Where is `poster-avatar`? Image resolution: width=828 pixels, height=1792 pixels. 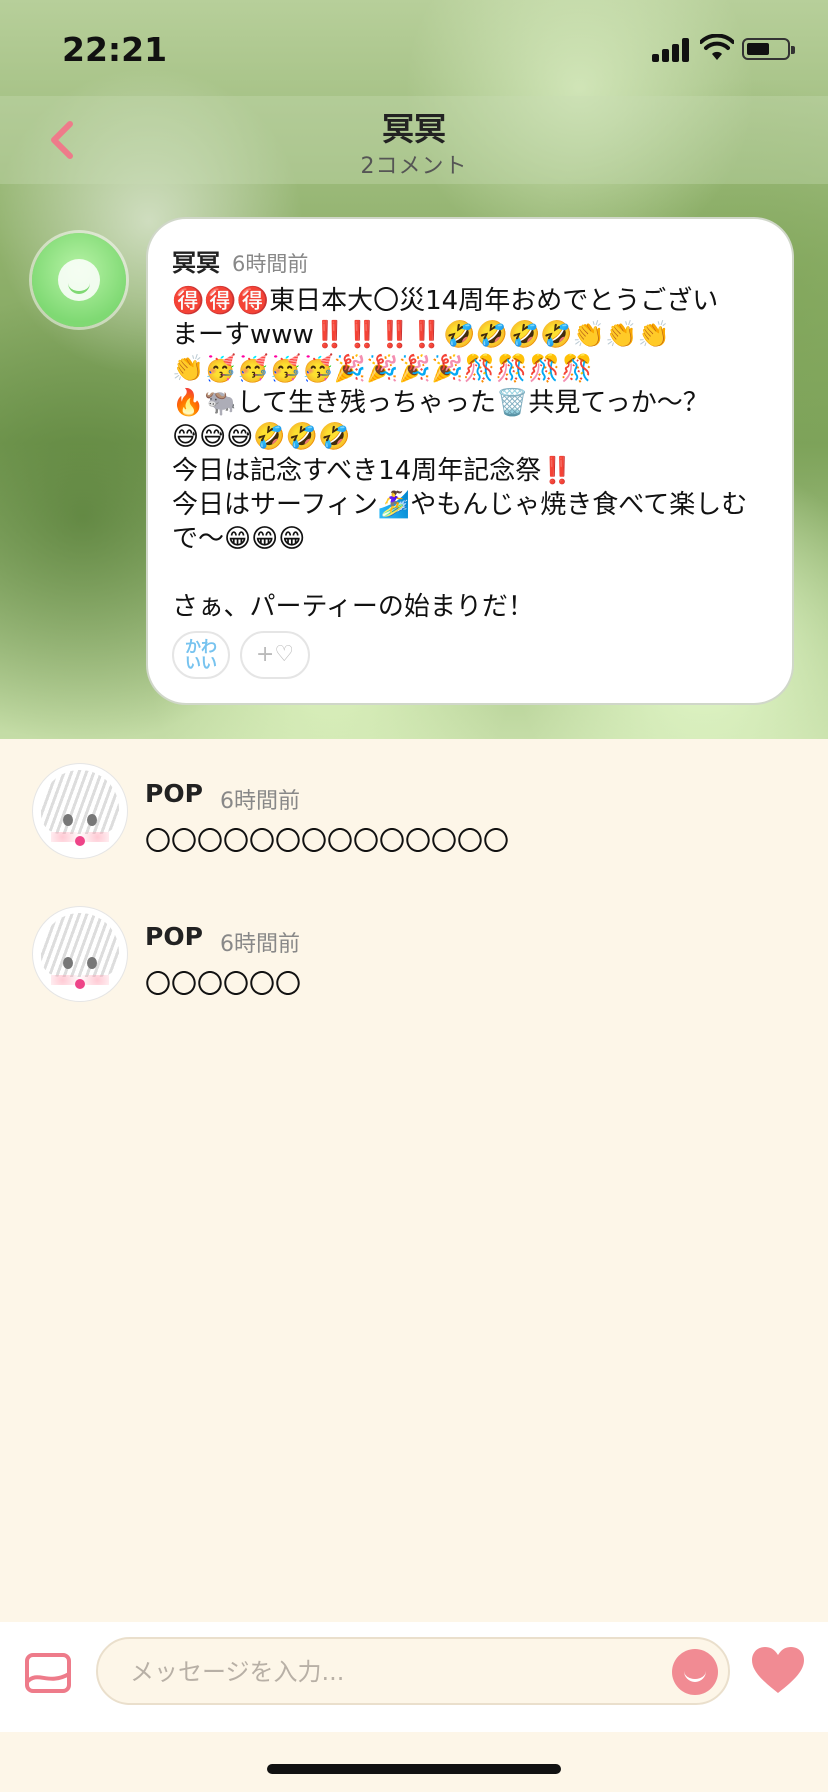 poster-avatar is located at coordinates (79, 280).